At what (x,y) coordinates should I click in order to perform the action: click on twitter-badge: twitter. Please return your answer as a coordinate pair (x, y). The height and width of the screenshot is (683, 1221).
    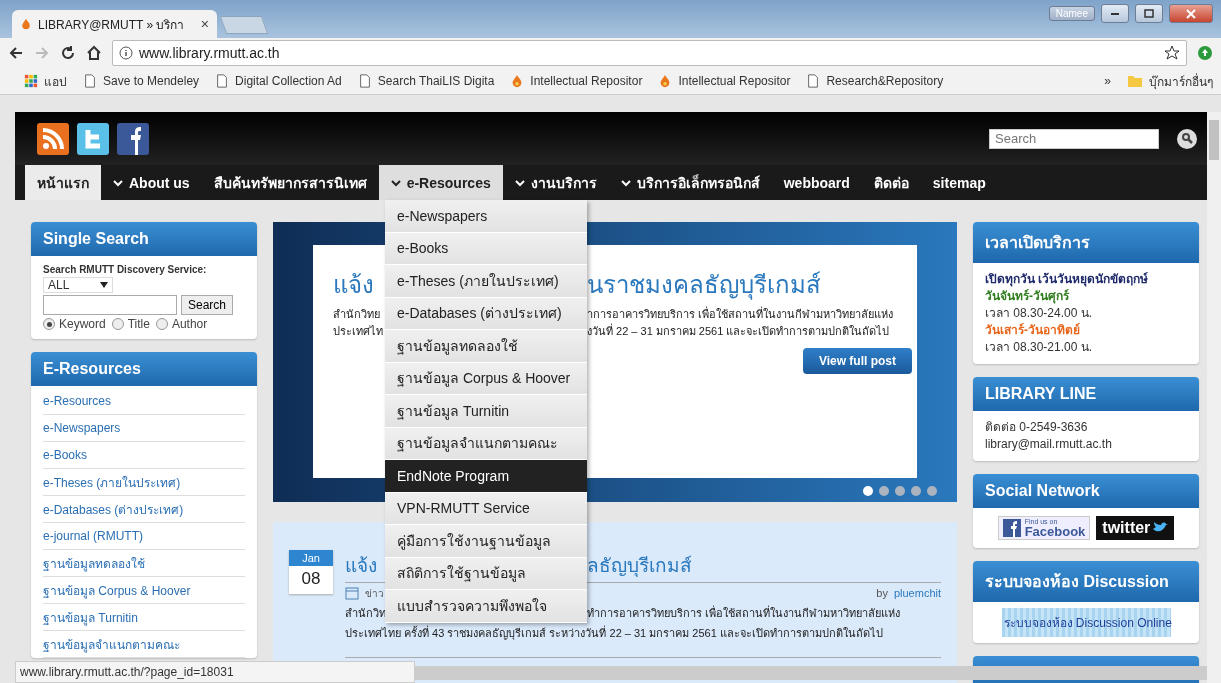
    Looking at the image, I should click on (1135, 528).